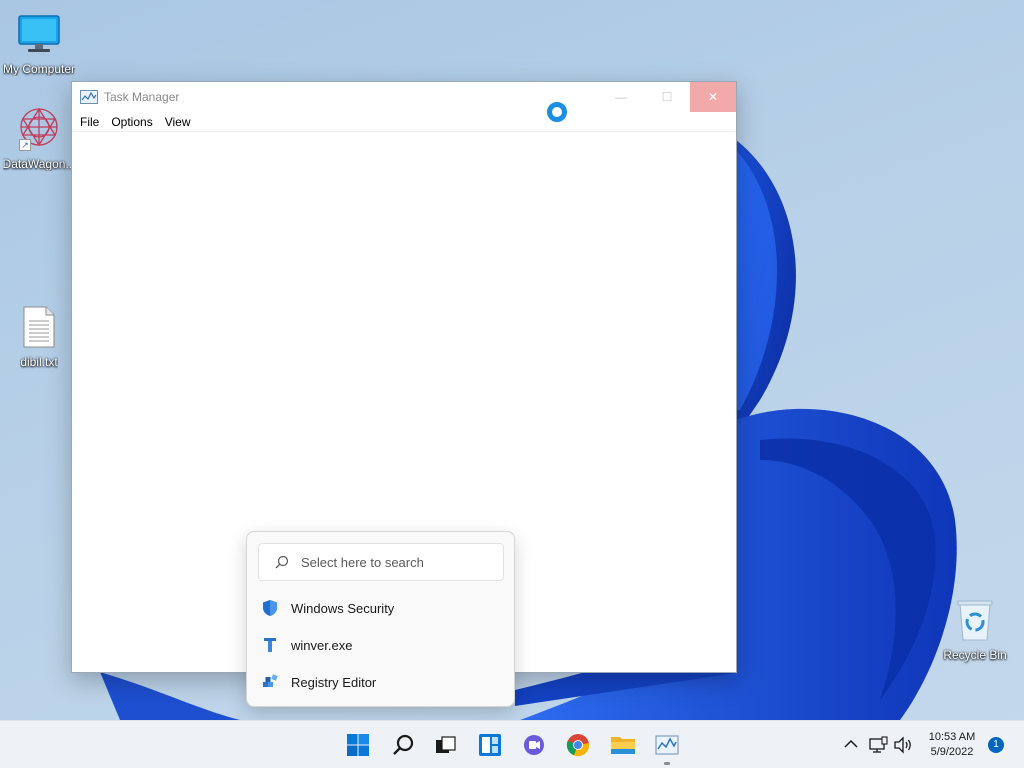 The height and width of the screenshot is (768, 1024). I want to click on desktop-icon-recycle-bin: Recycle Bin, so click(975, 630).